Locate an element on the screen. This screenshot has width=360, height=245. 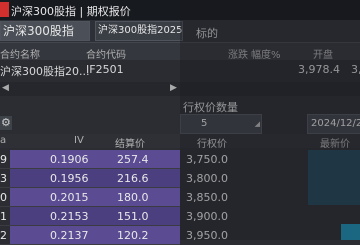
gear-icon: ⚙ is located at coordinates (6, 122).